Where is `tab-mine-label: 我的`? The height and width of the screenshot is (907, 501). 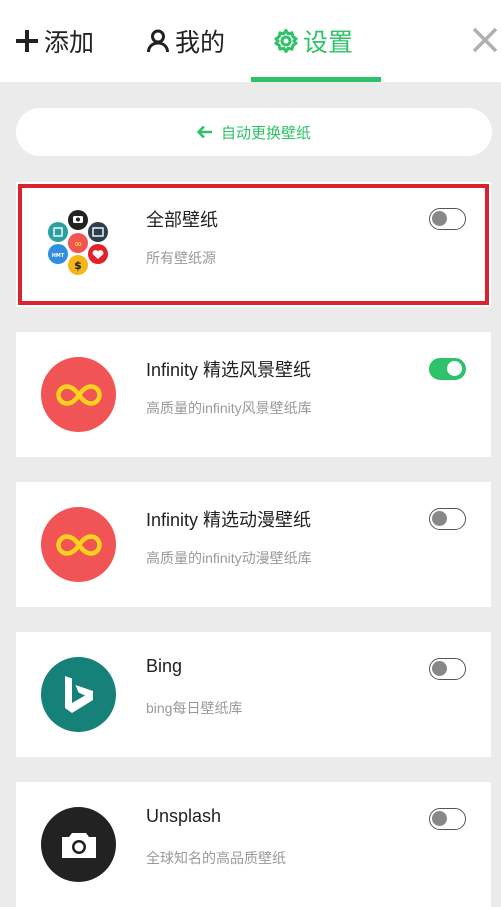
tab-mine-label: 我的 is located at coordinates (200, 43).